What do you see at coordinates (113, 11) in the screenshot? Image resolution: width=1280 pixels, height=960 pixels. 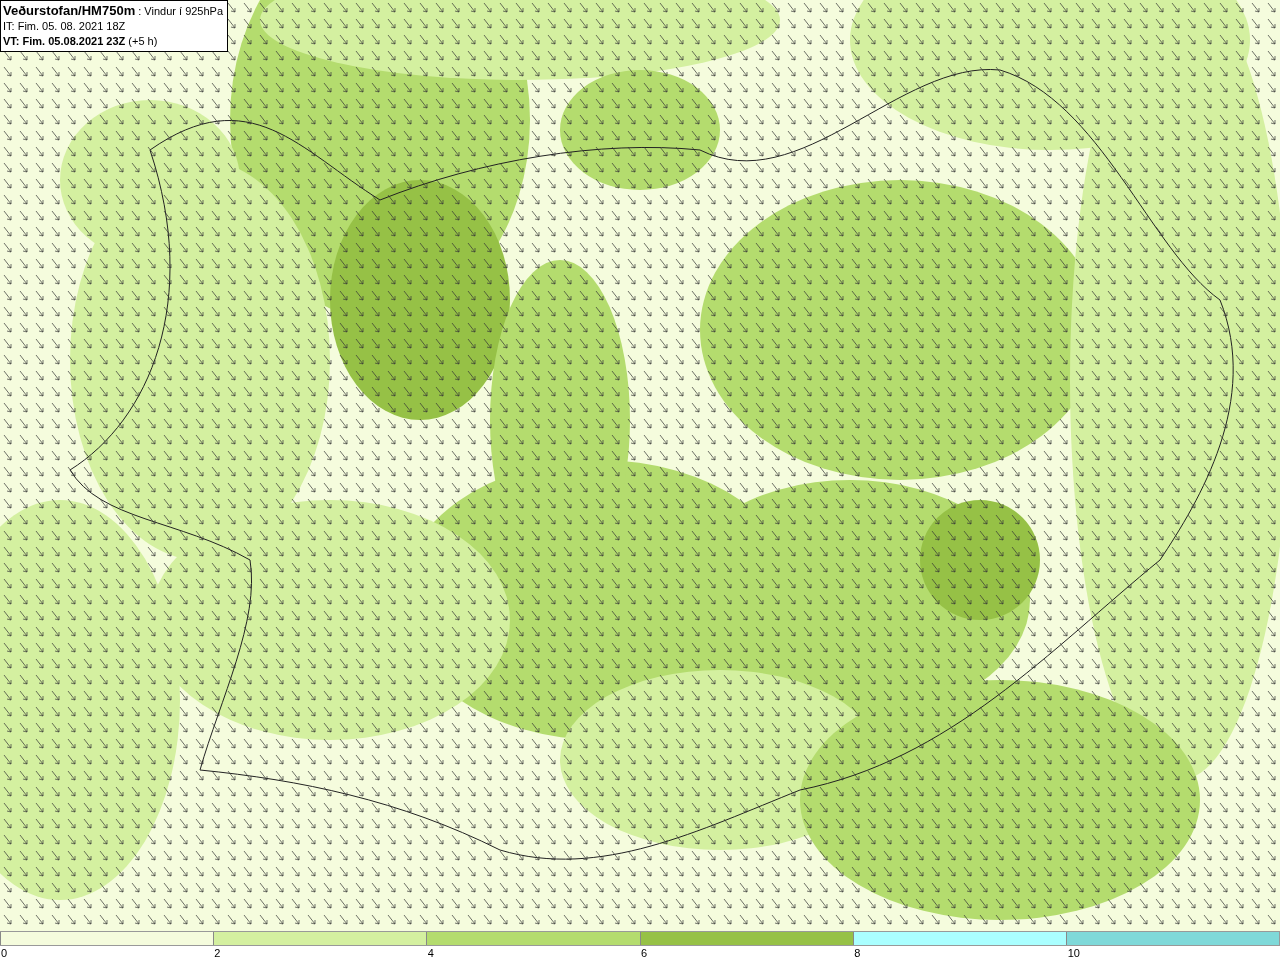 I see `title-line: Veðurstofan/HM750m : Vindur í 925hPa` at bounding box center [113, 11].